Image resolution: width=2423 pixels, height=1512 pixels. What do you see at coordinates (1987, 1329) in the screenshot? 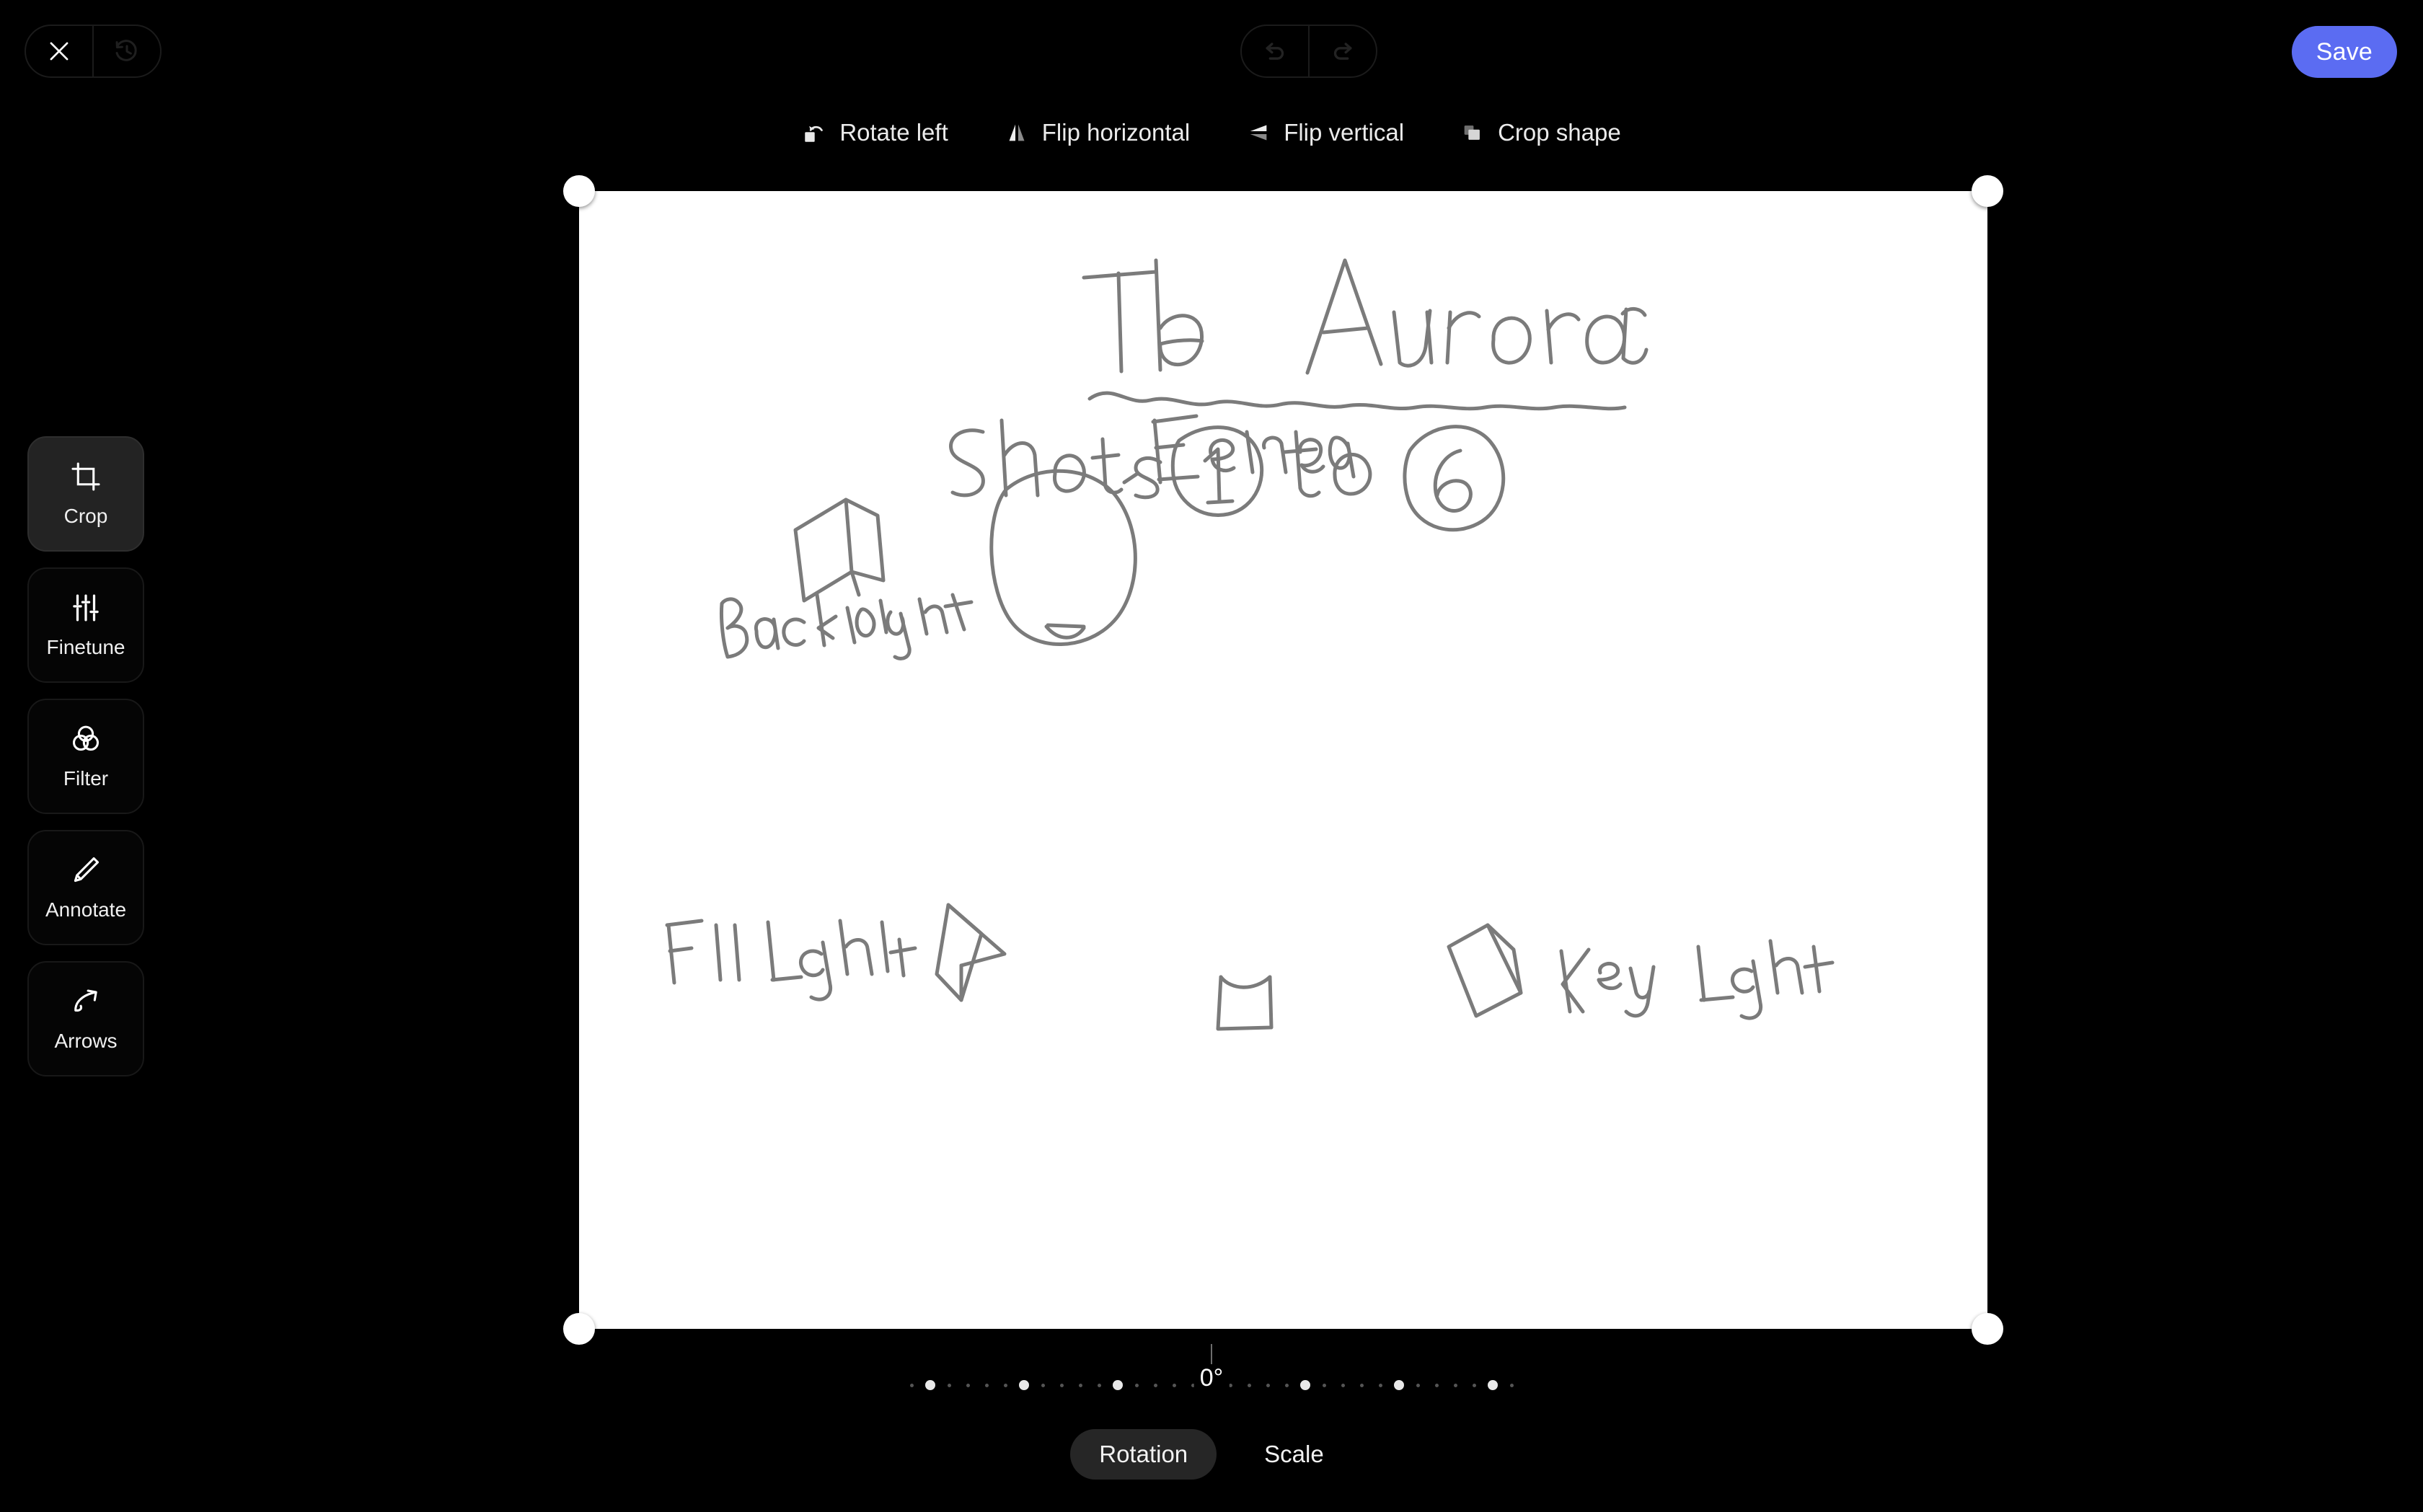
I see `crop-handle-bottom-right` at bounding box center [1987, 1329].